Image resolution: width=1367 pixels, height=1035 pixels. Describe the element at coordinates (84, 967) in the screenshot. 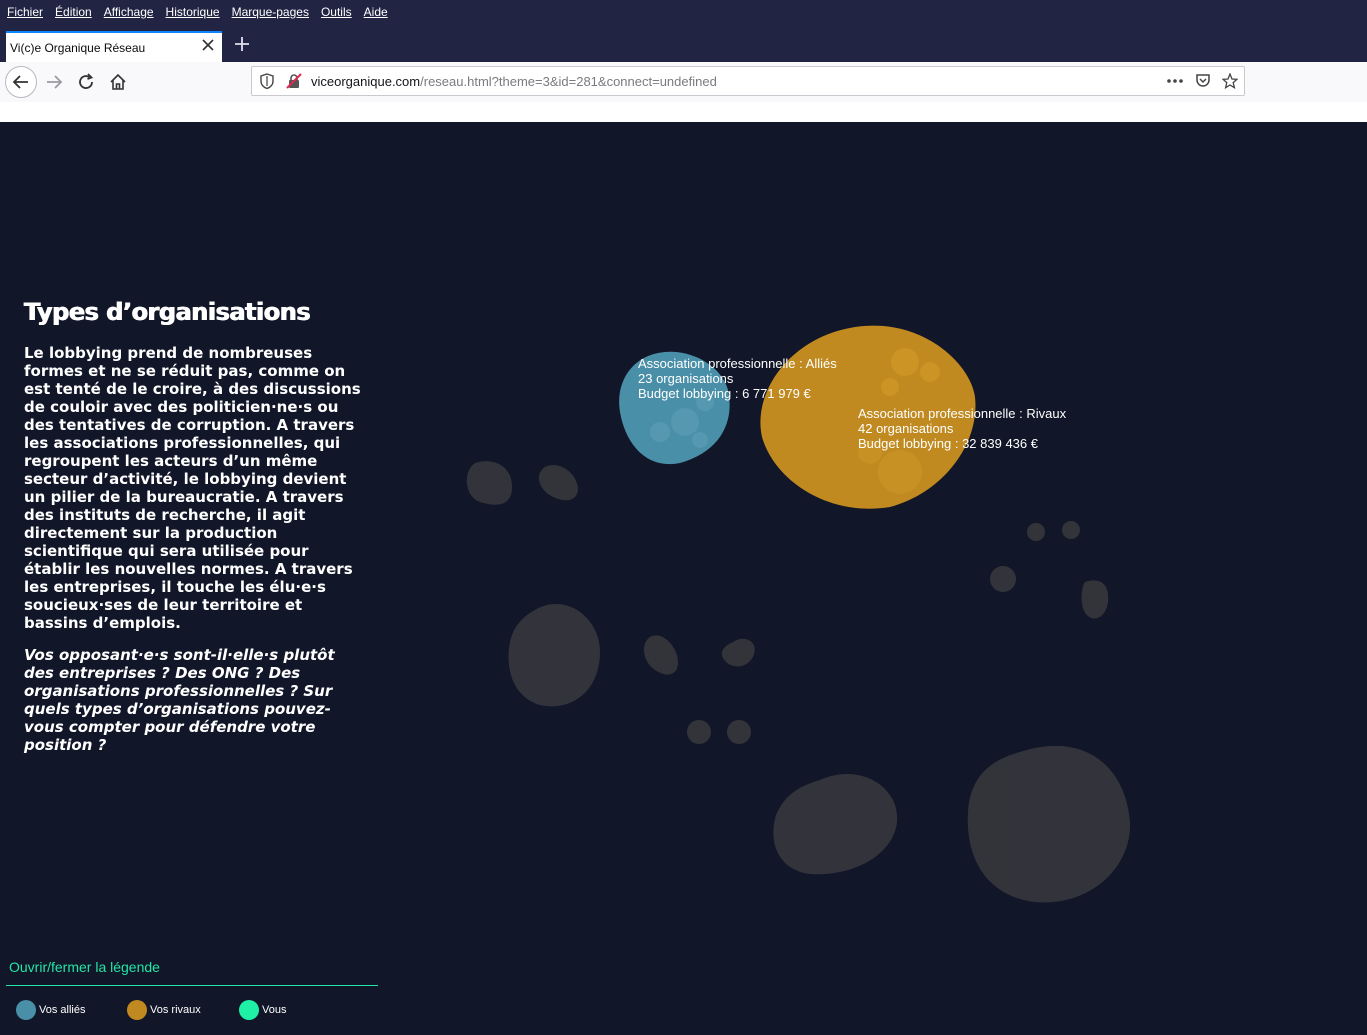

I see `legend-toggle-link: Ouvrir/fermer la légende` at that location.